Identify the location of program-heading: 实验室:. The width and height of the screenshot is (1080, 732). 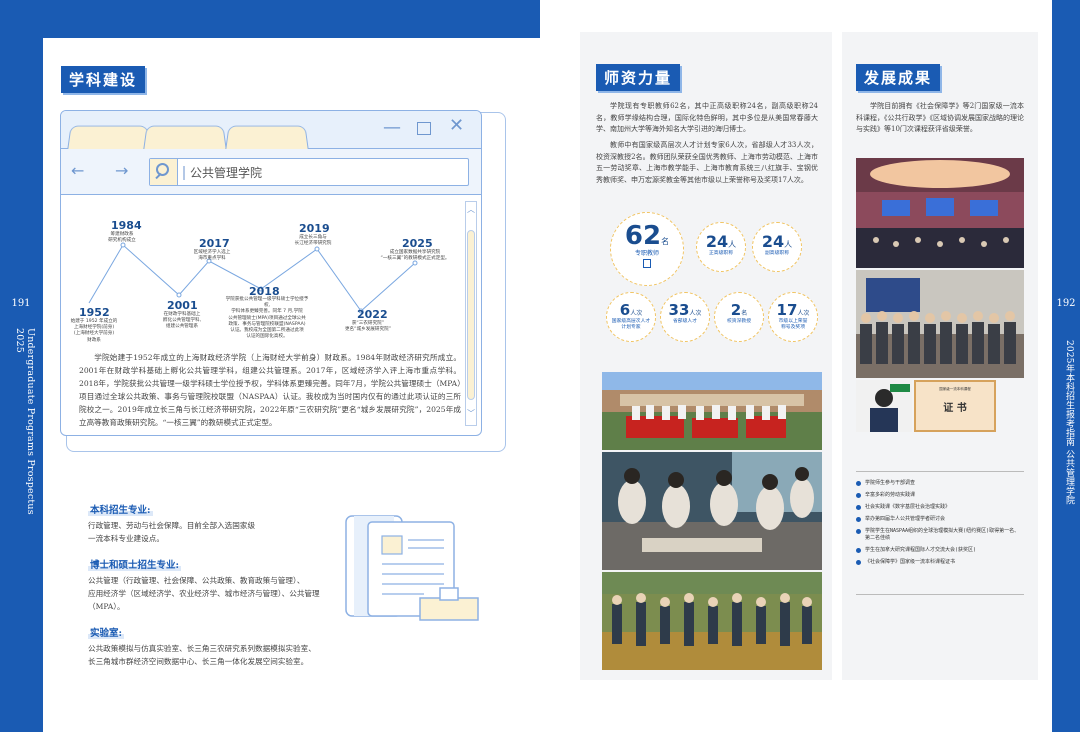
(106, 633).